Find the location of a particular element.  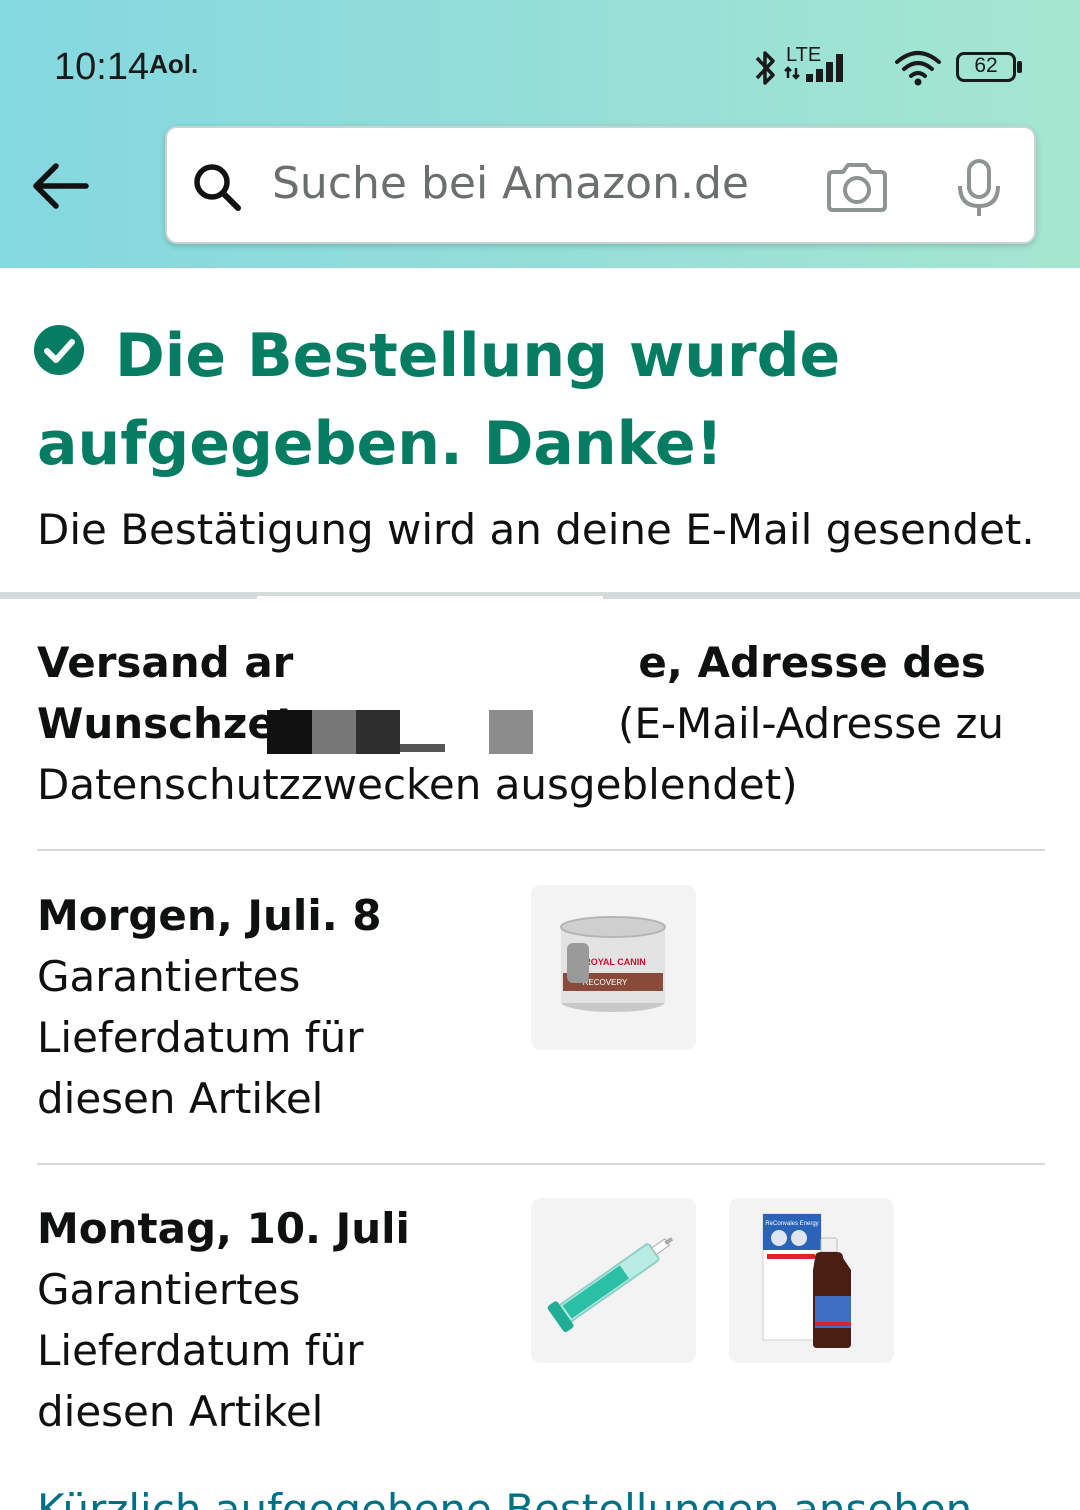

status-time: 10:14Aol. is located at coordinates (126, 67).